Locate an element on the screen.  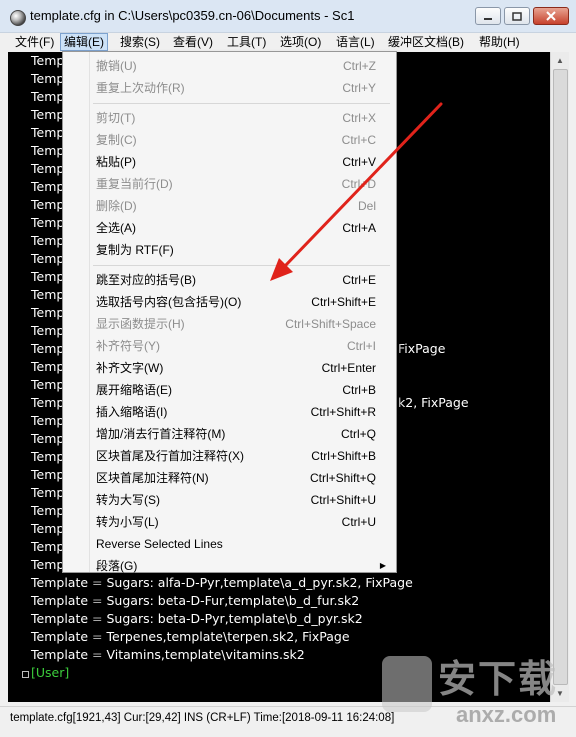
menu-search: 搜索(S) is located at coordinates (140, 42).